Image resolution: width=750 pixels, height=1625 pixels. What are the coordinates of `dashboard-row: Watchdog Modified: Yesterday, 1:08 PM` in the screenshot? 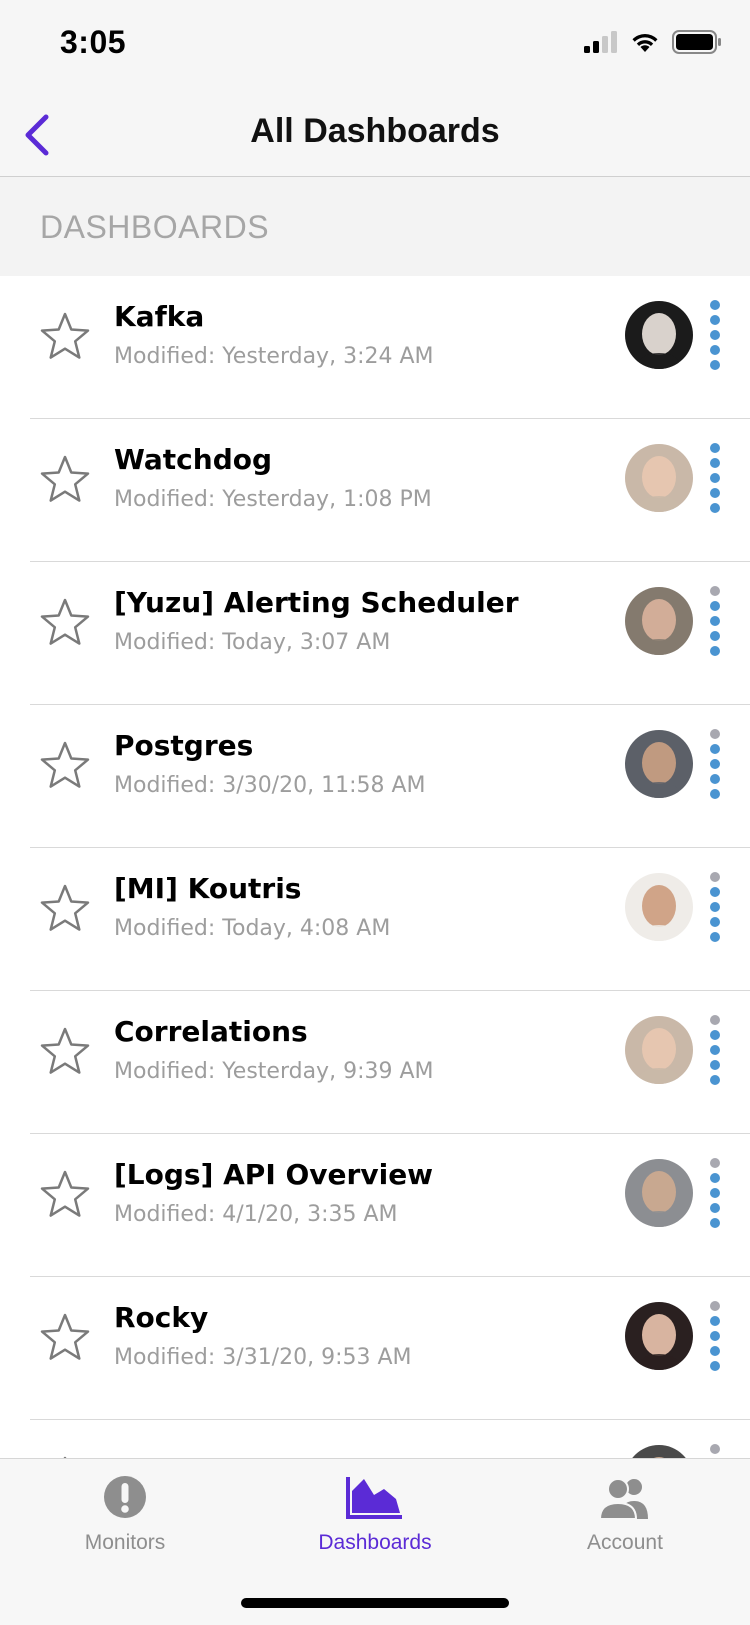 It's located at (375, 490).